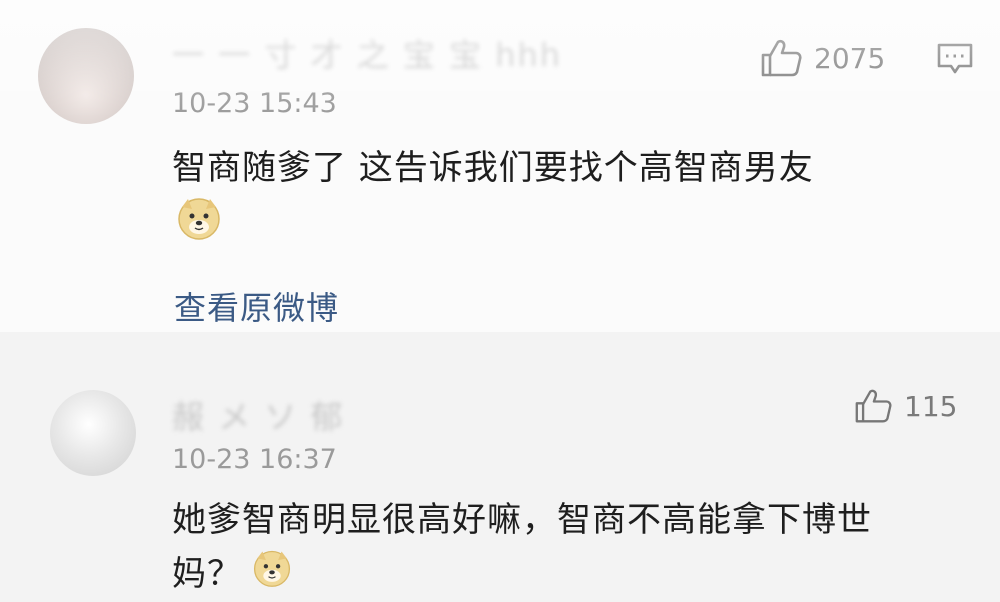 This screenshot has width=1000, height=602. What do you see at coordinates (254, 459) in the screenshot?
I see `timestamp: 10-23 16:37` at bounding box center [254, 459].